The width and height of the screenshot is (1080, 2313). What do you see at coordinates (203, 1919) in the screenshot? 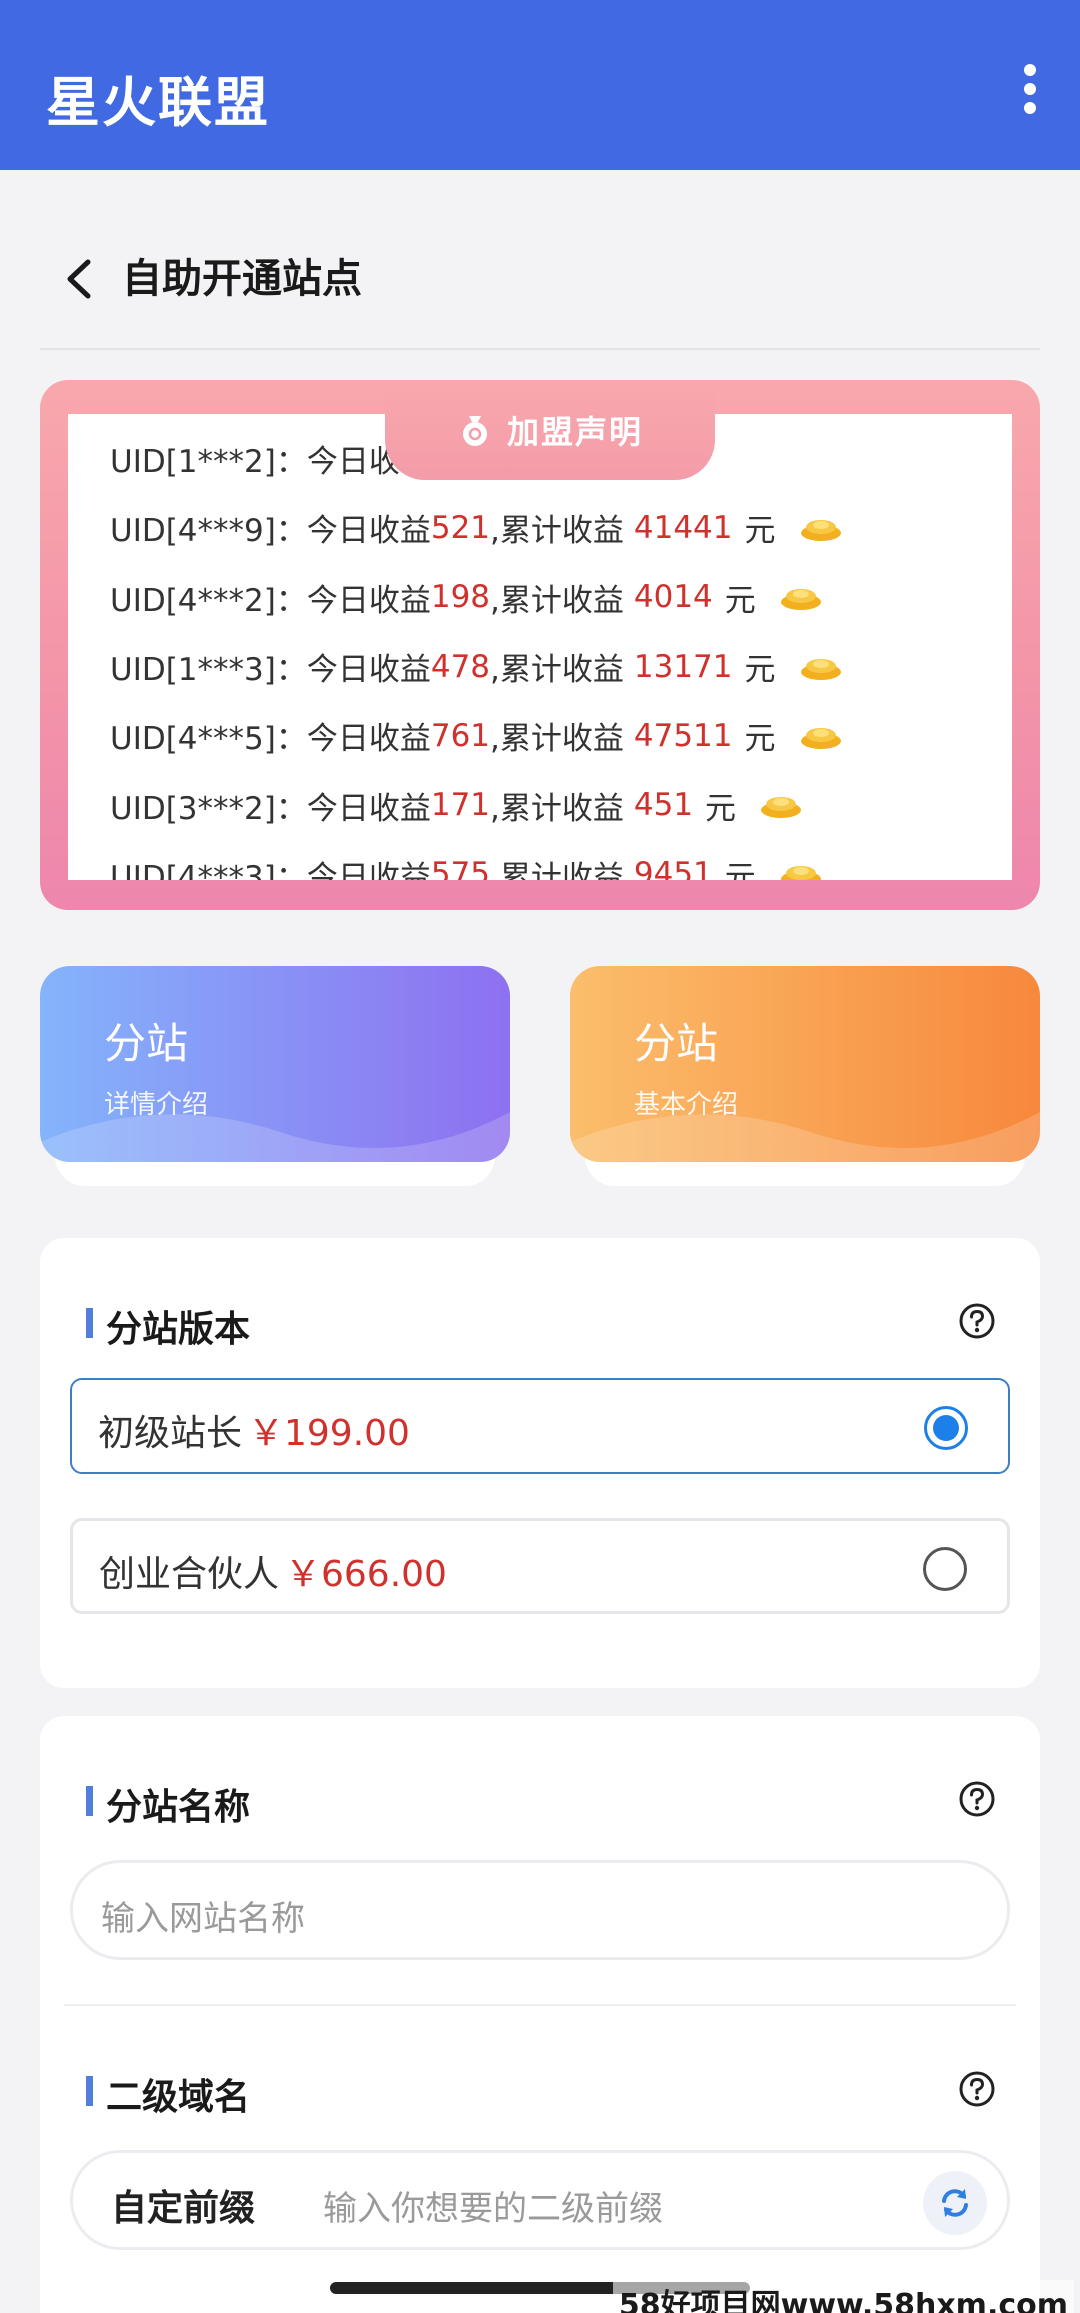
I see `site-name-placeholder: 输入网站名称` at bounding box center [203, 1919].